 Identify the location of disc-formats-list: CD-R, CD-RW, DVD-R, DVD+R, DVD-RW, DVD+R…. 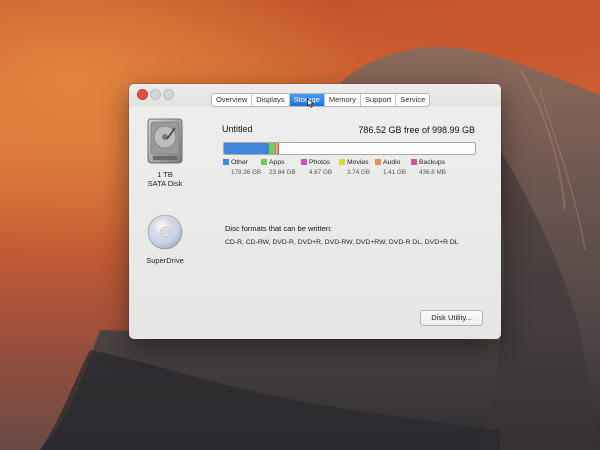
(342, 242).